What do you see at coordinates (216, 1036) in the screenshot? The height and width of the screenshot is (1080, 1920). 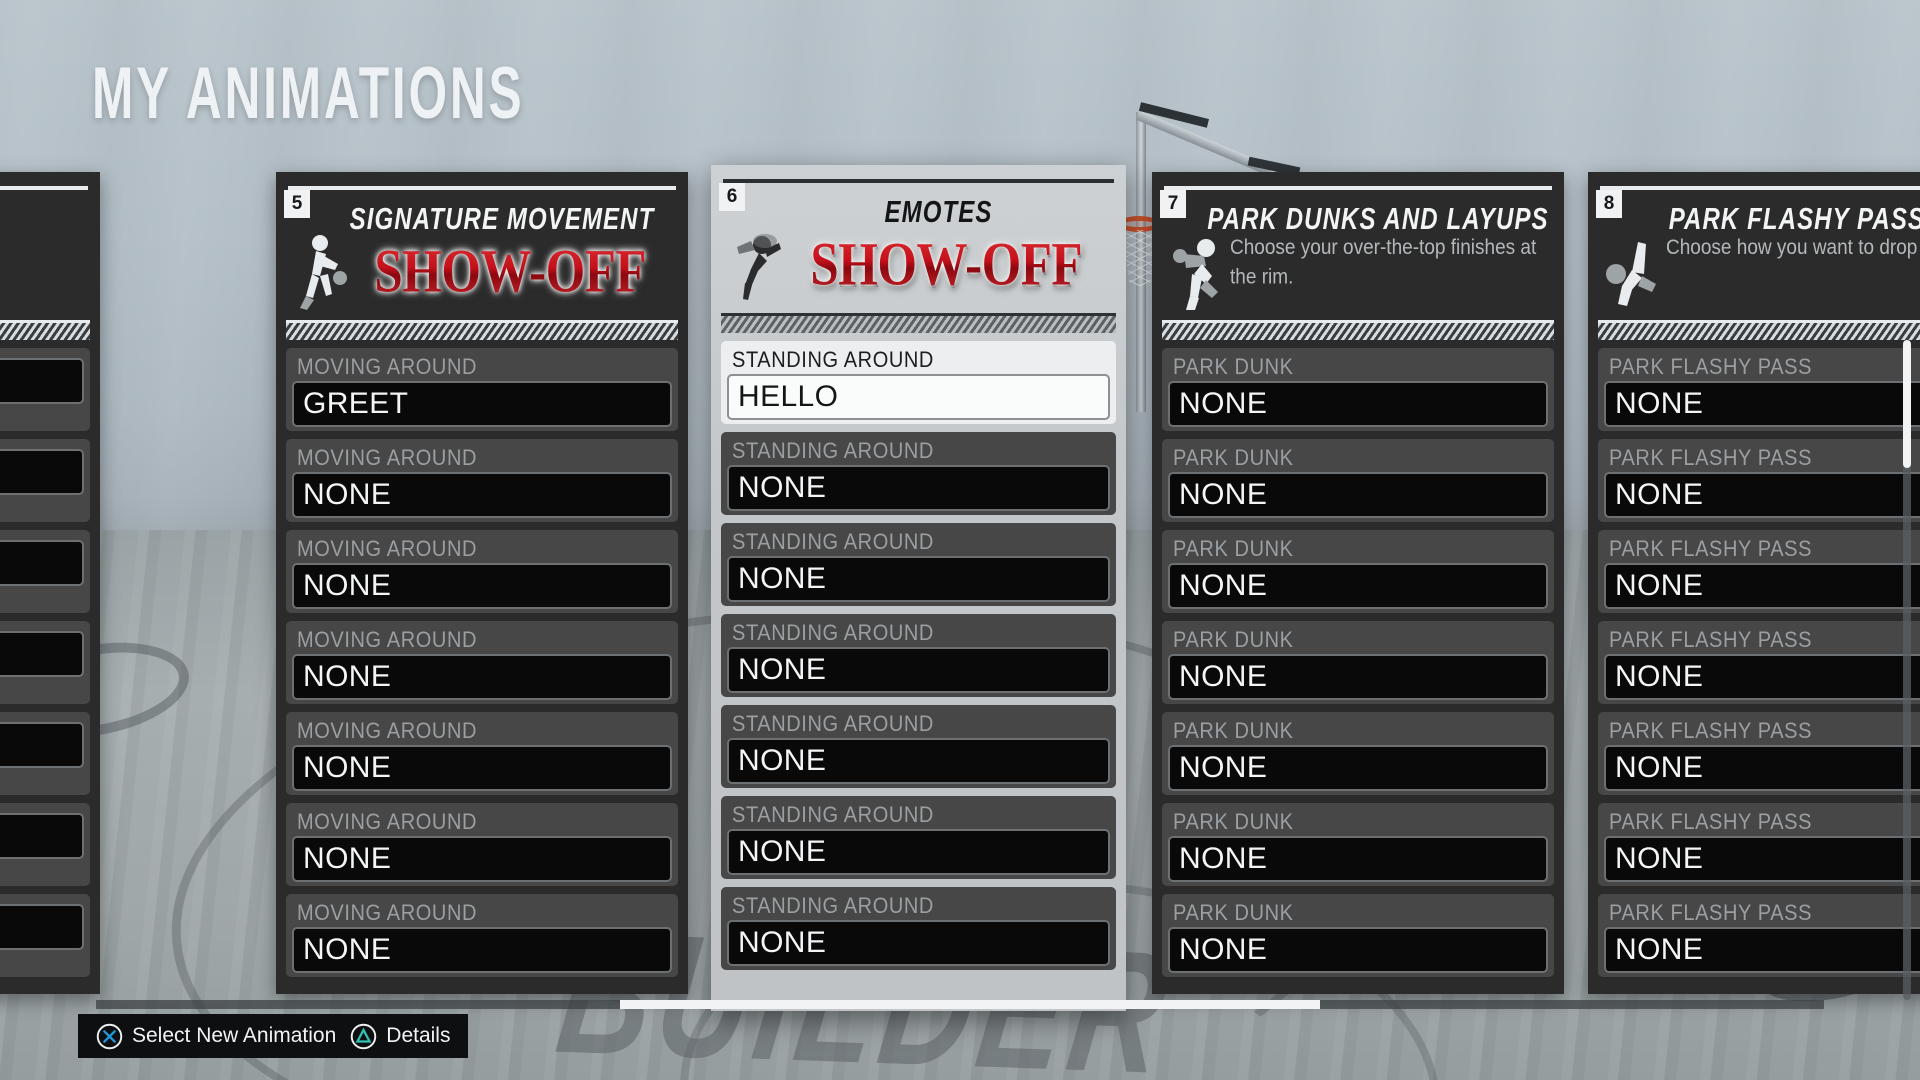 I see `button-hint: Select New Animation` at bounding box center [216, 1036].